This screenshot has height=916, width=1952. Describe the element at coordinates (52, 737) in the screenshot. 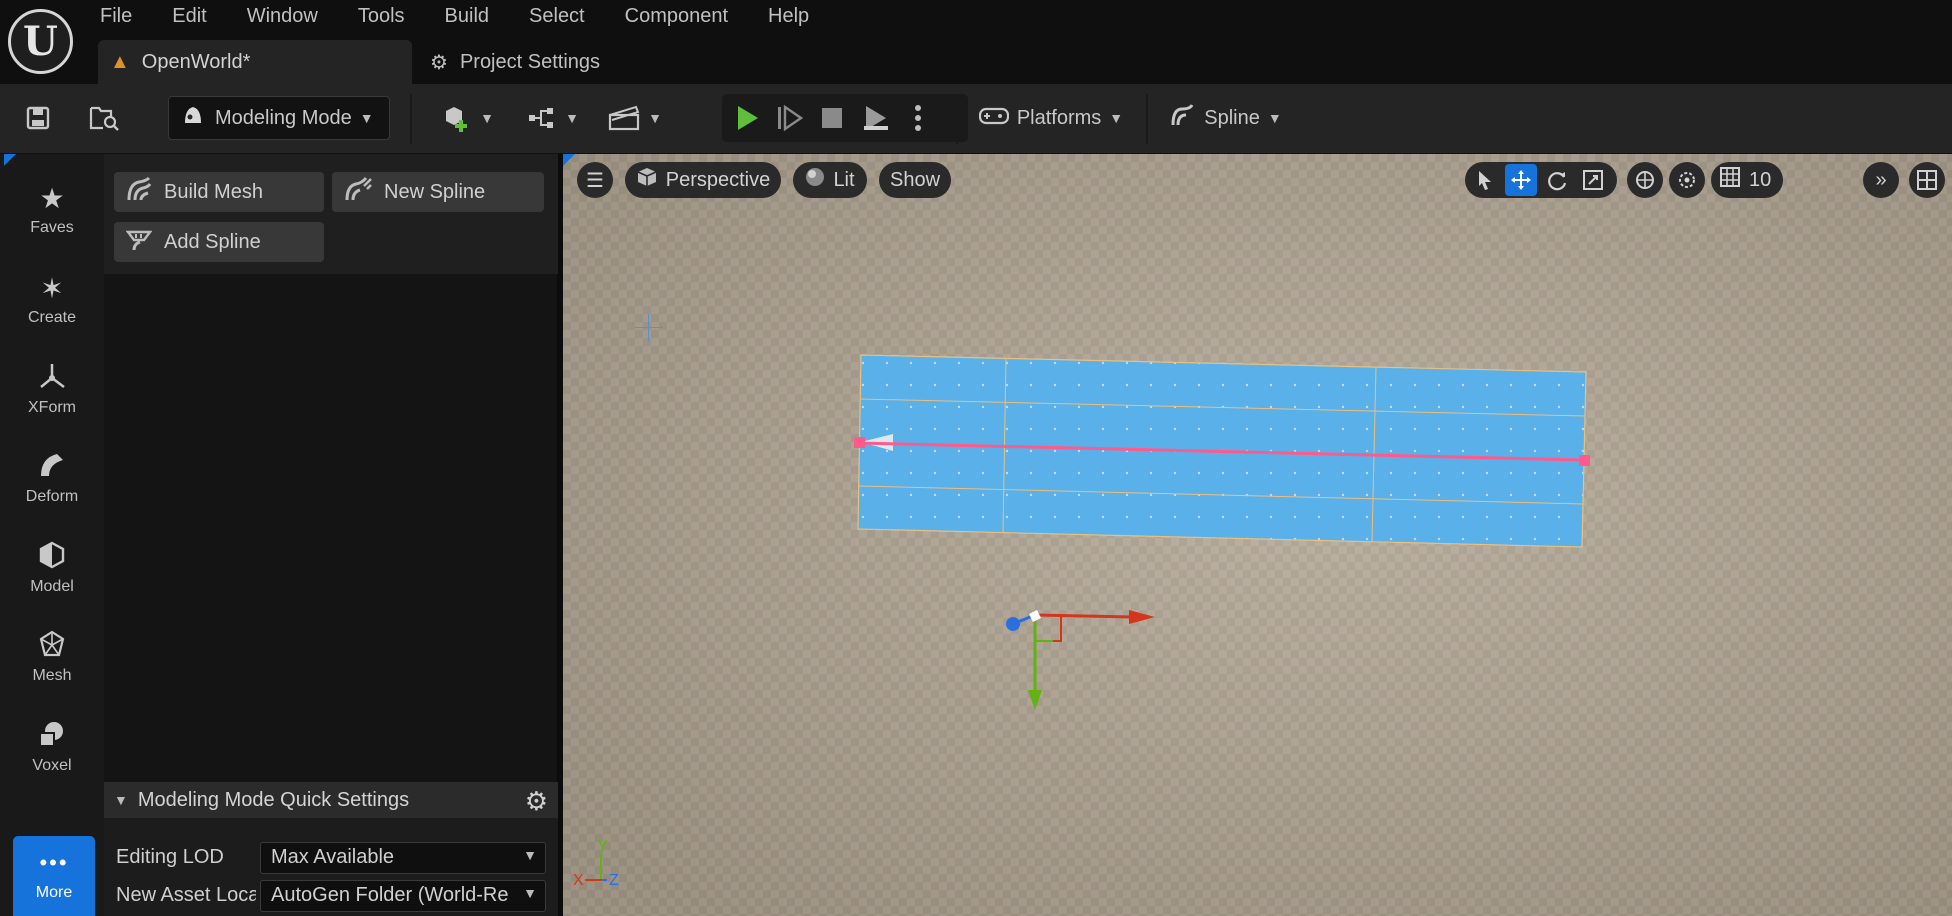

I see `voxel-icon` at that location.